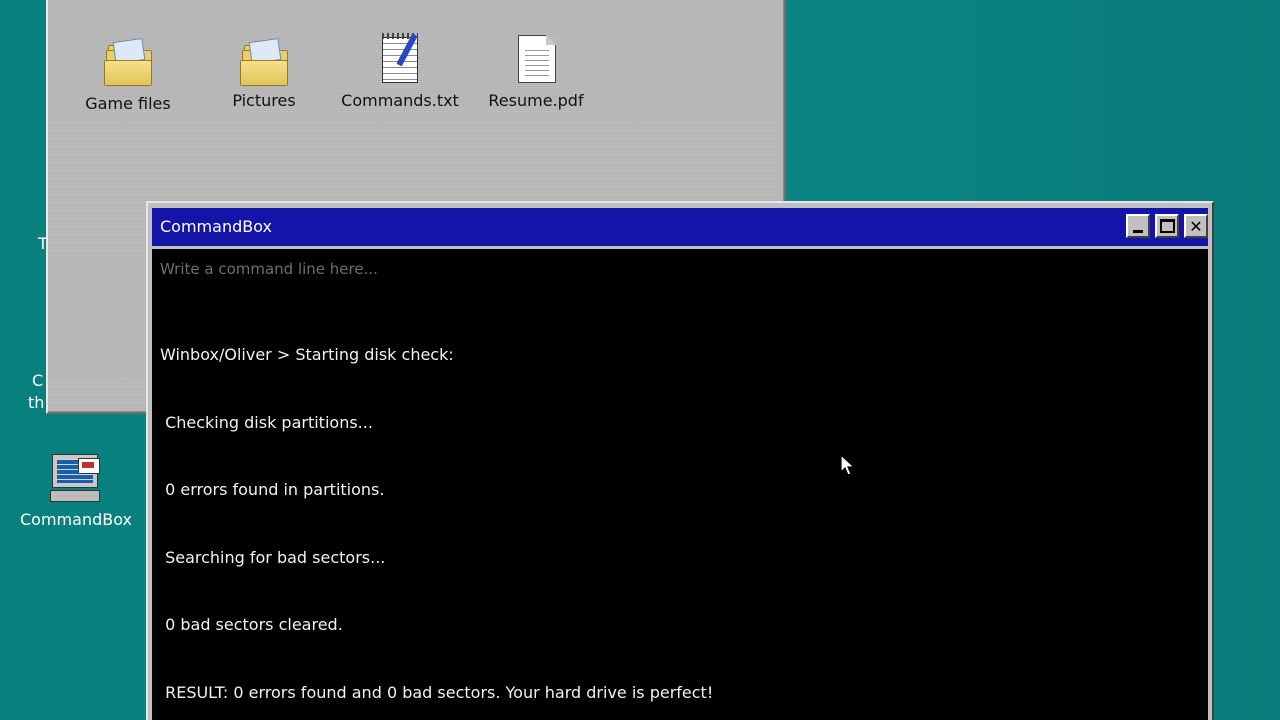 The image size is (1280, 720). I want to click on partial-desktop-label: C, so click(38, 380).